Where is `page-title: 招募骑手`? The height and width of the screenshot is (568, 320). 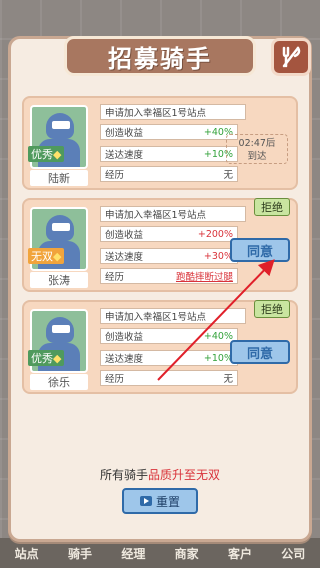
page-title: 招募骑手 is located at coordinates (160, 58).